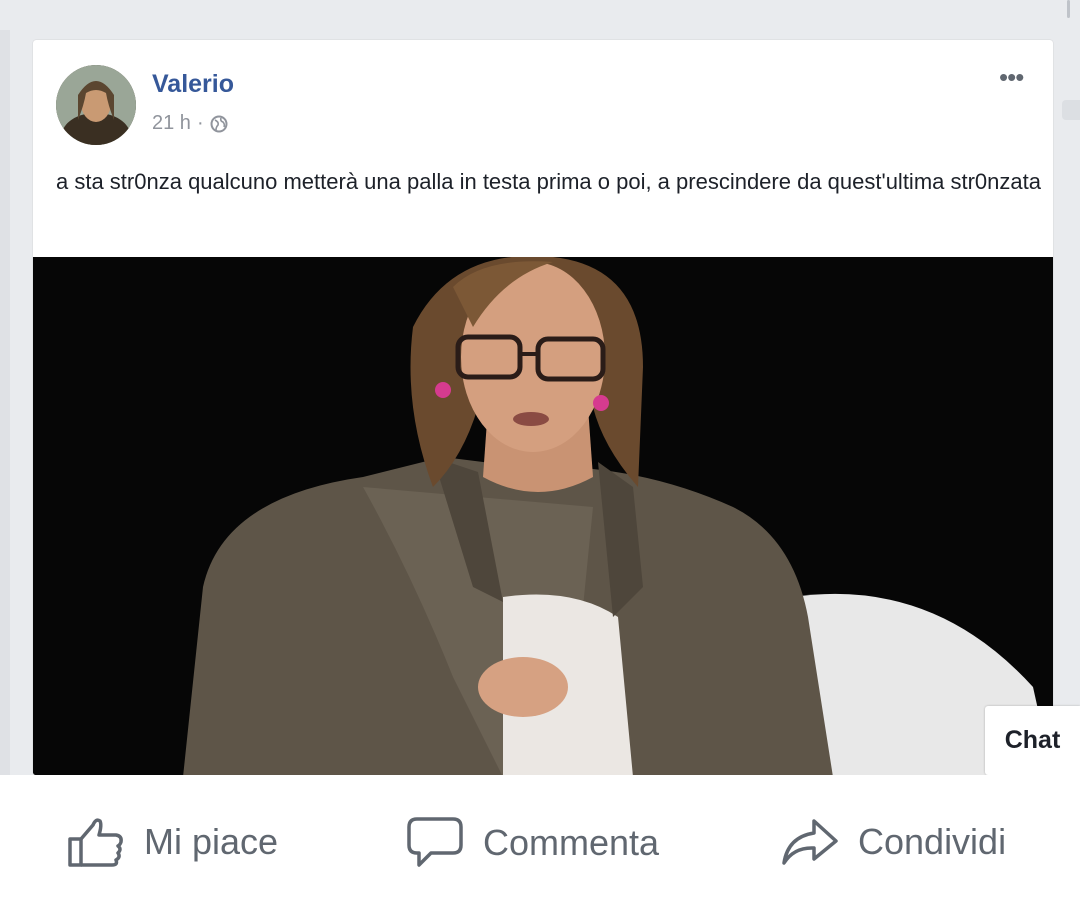 This screenshot has height=901, width=1080. I want to click on chat-button: Chat, so click(1032, 740).